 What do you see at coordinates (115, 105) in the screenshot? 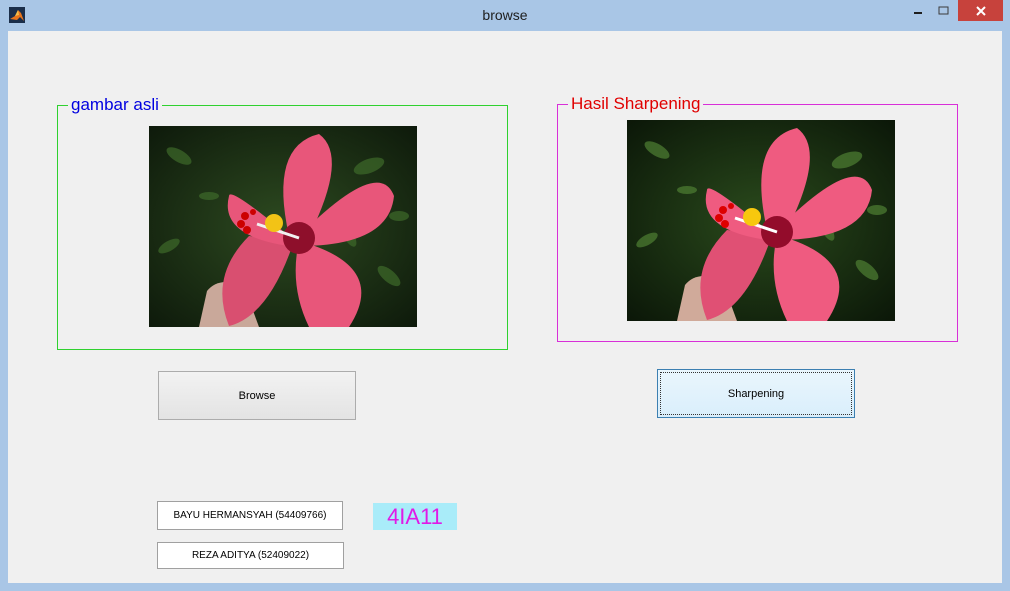
I see `original-panel-title: gambar asli` at bounding box center [115, 105].